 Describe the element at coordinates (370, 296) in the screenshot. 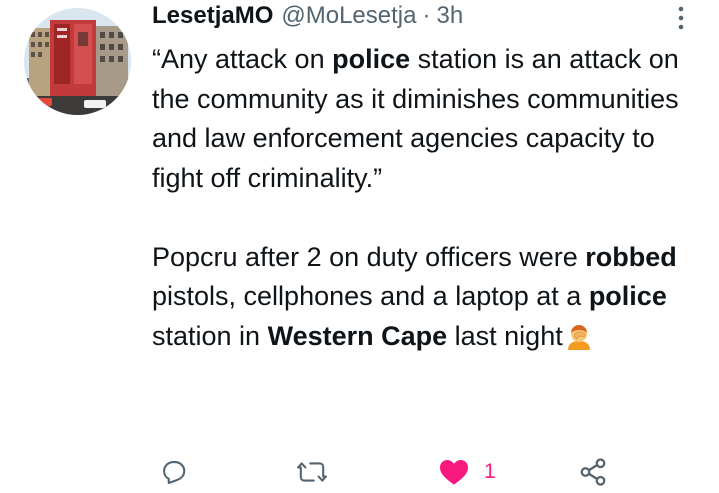

I see `text-run: pistols, cellphones and a laptop at a` at that location.